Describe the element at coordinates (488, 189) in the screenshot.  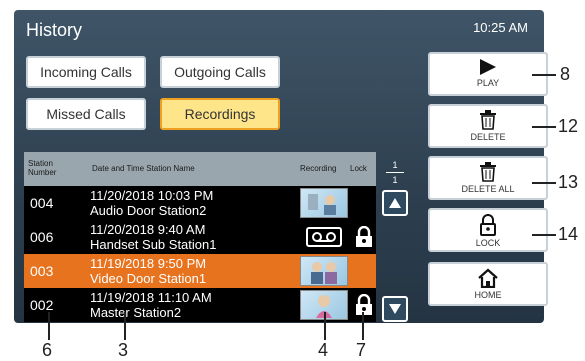
I see `delete-all-label: DELETE ALL` at that location.